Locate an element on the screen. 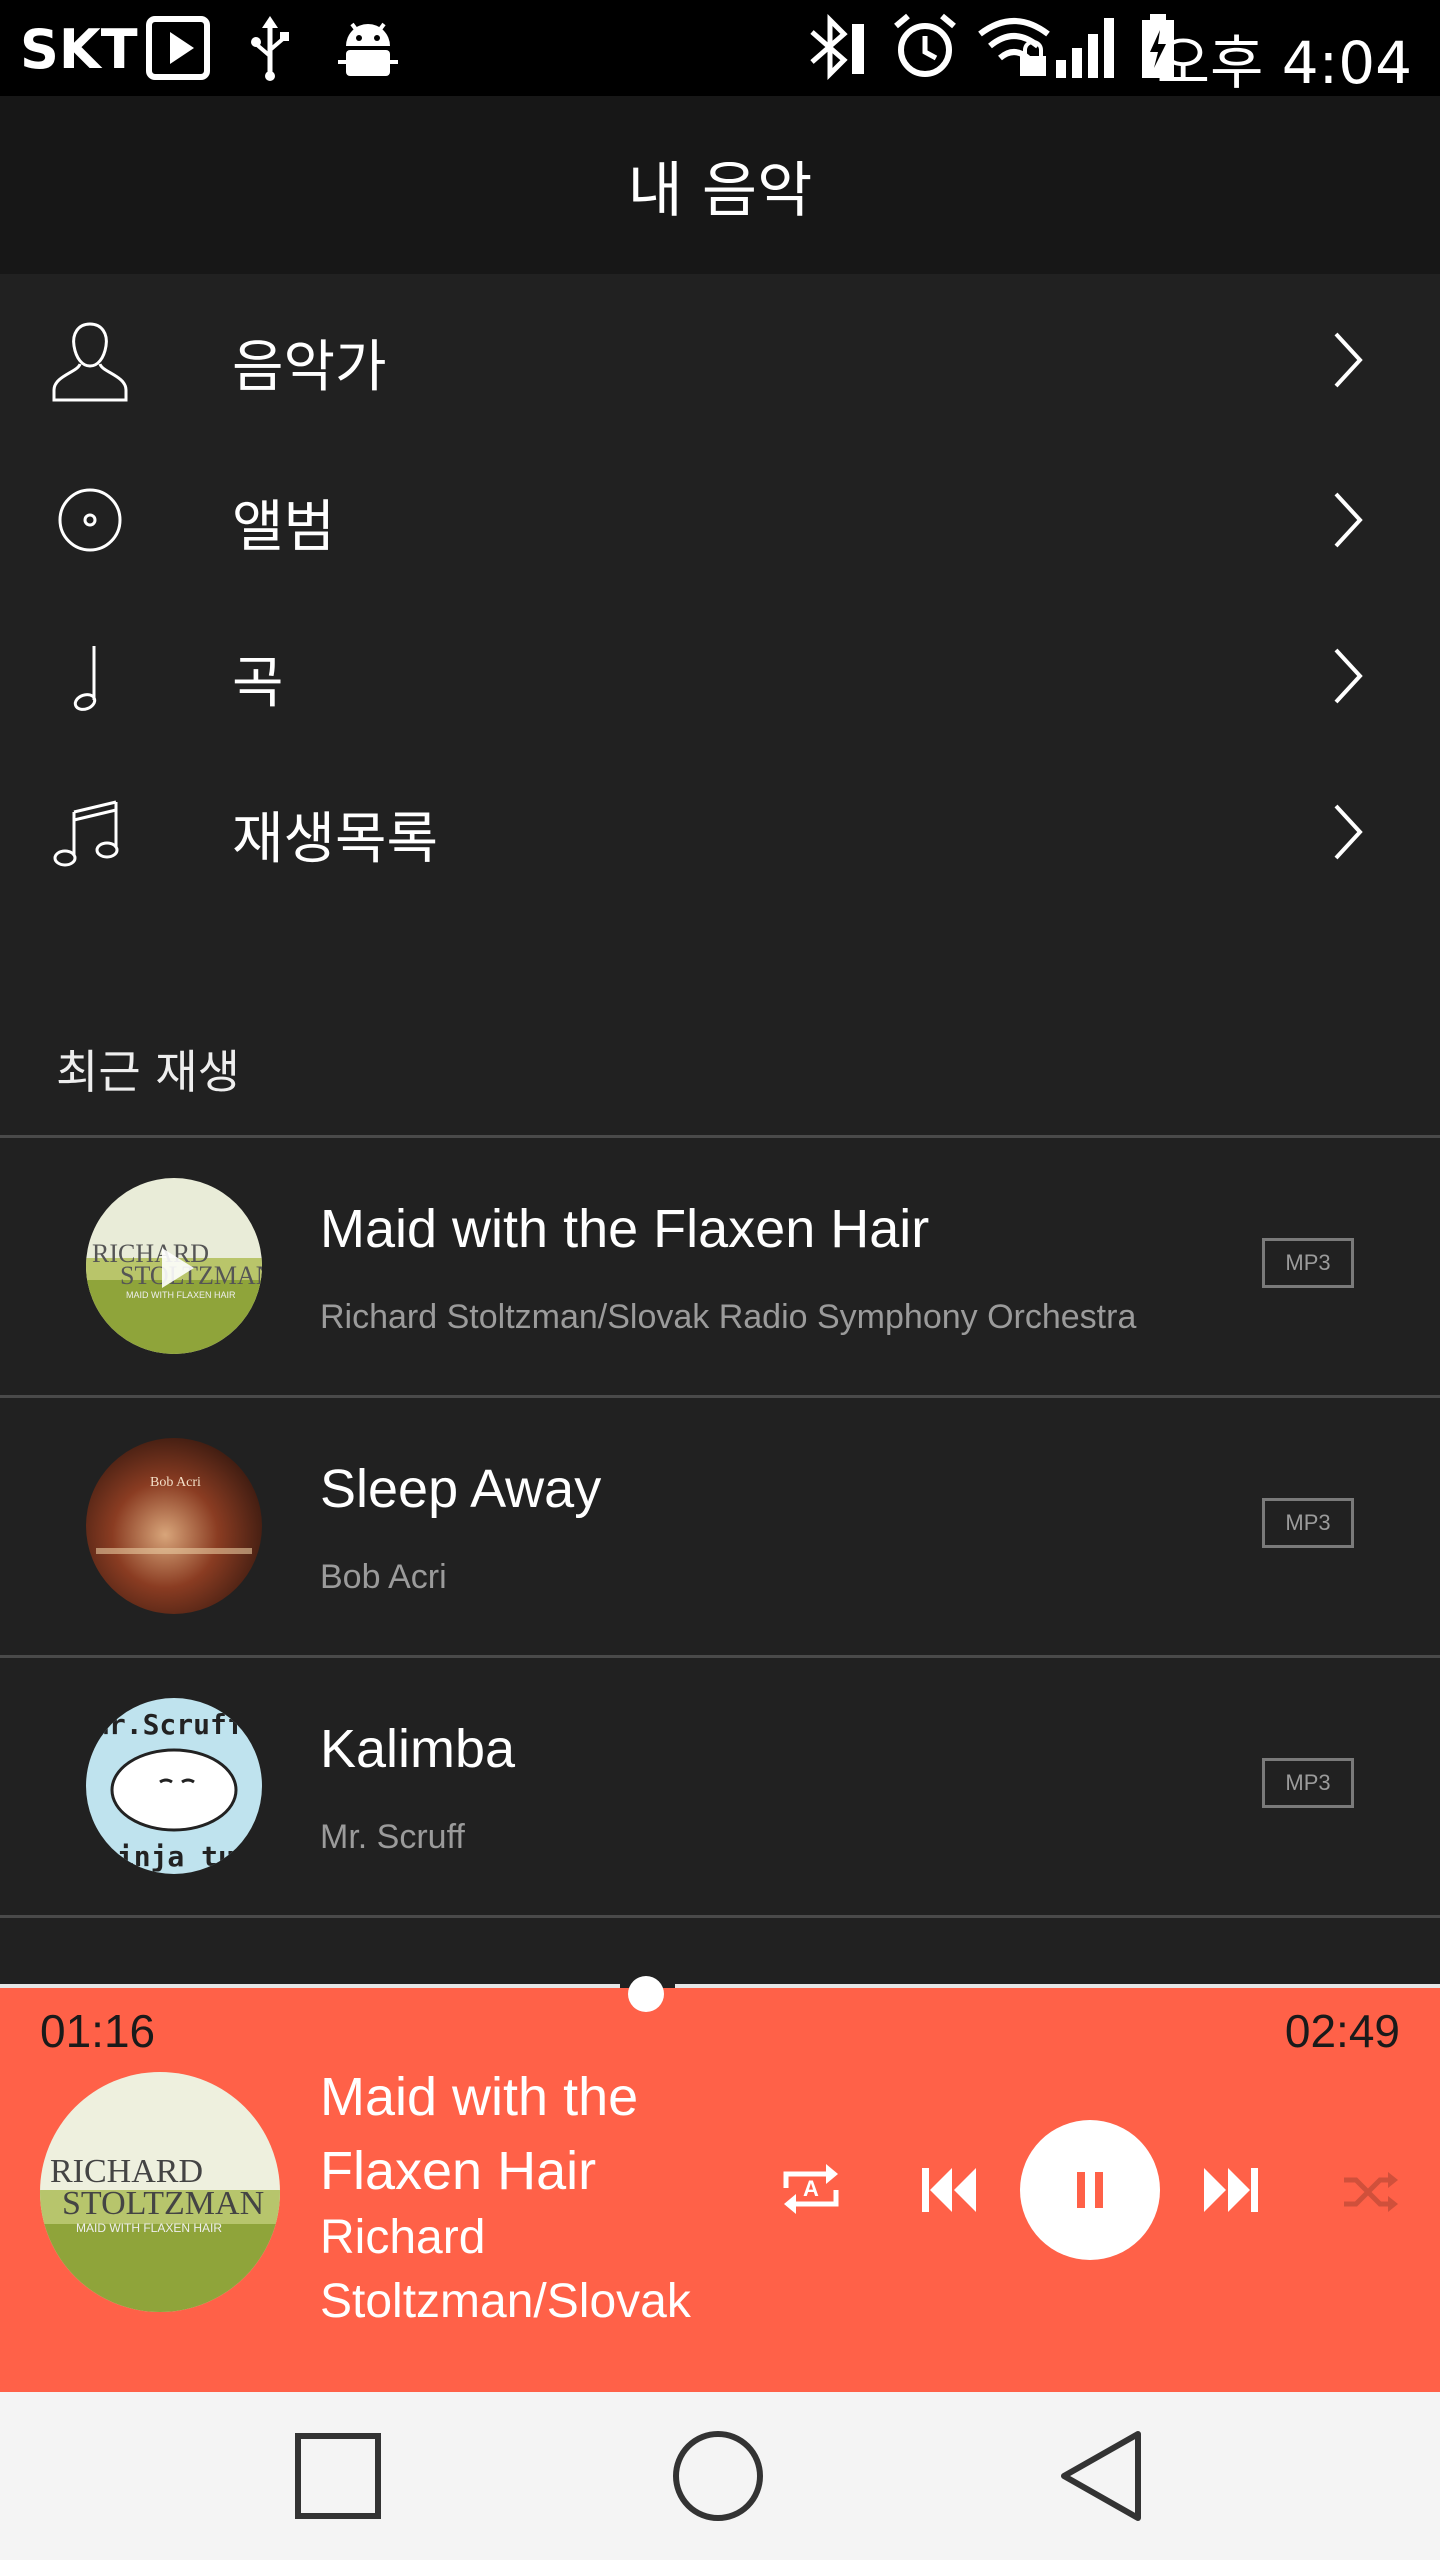 The height and width of the screenshot is (2560, 1440). alarm-icon is located at coordinates (925, 45).